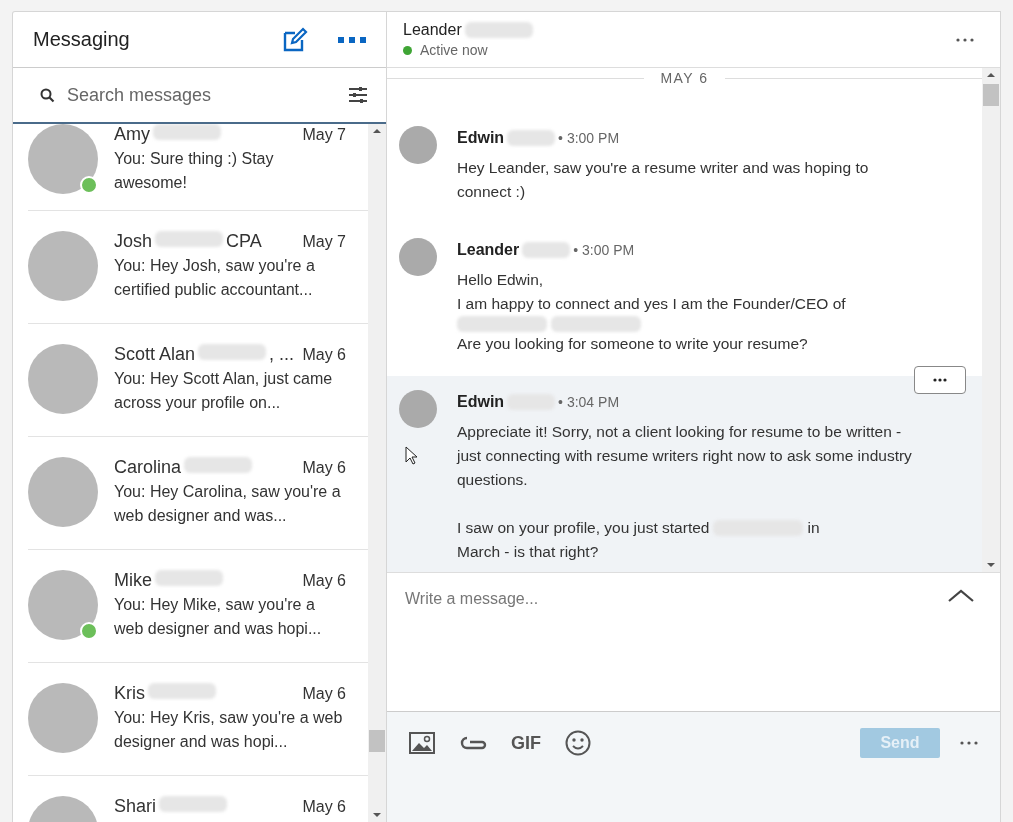 This screenshot has width=1013, height=822. I want to click on conversation-item: Amy May 7 You: Sure thing :) Stay awesome!, so click(198, 167).